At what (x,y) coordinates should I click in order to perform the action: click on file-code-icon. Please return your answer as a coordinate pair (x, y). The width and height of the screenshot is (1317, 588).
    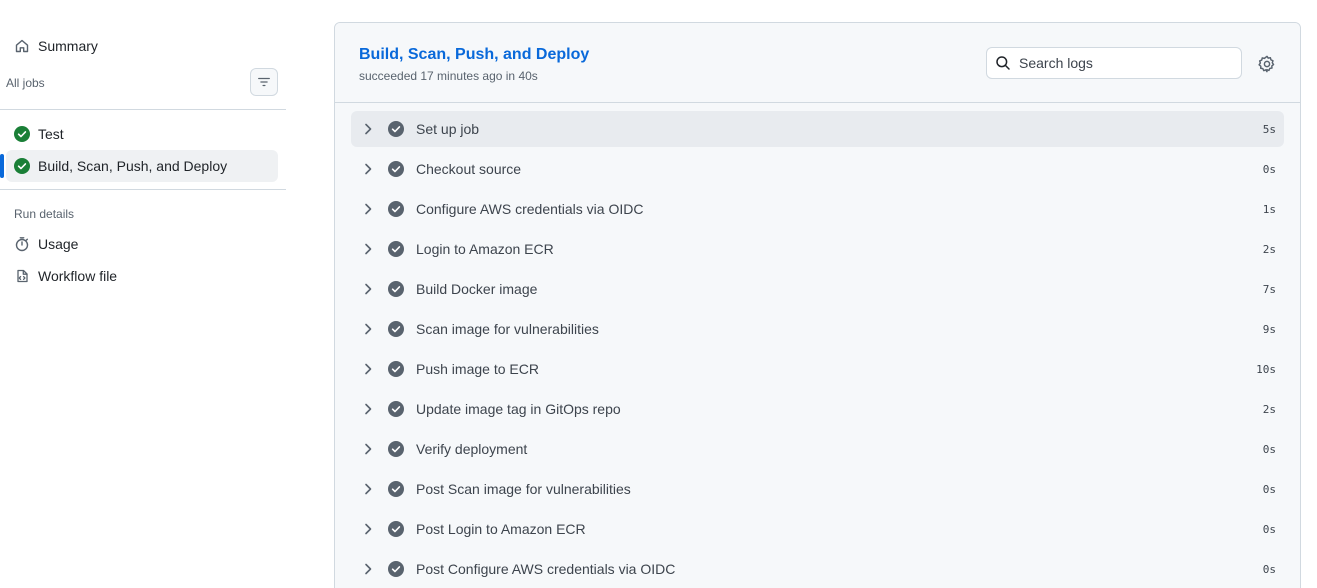
    Looking at the image, I should click on (22, 276).